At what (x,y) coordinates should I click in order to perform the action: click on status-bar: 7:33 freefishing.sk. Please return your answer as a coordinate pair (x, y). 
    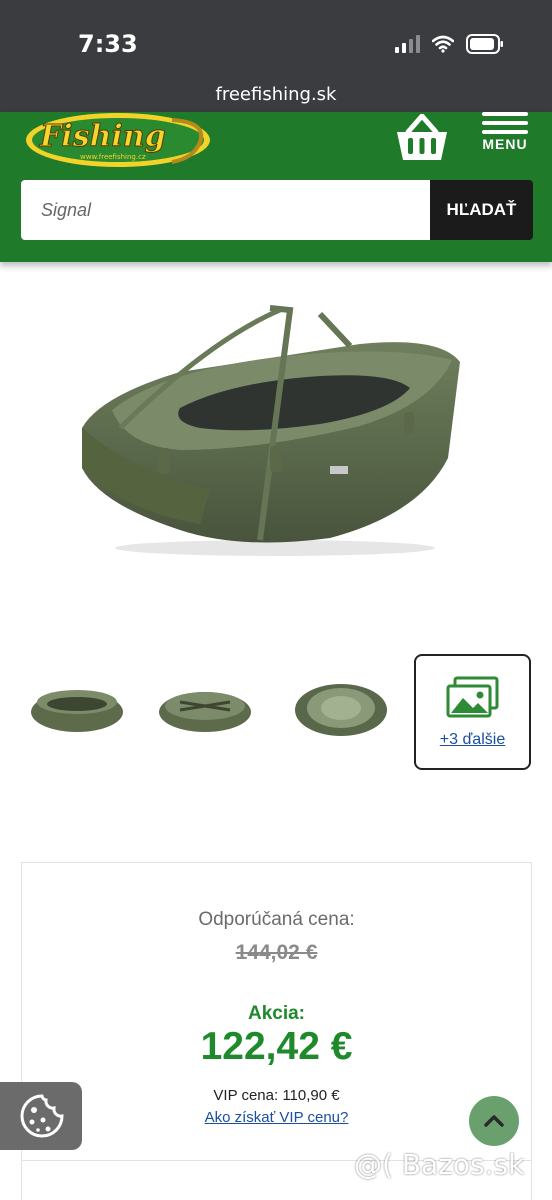
    Looking at the image, I should click on (276, 56).